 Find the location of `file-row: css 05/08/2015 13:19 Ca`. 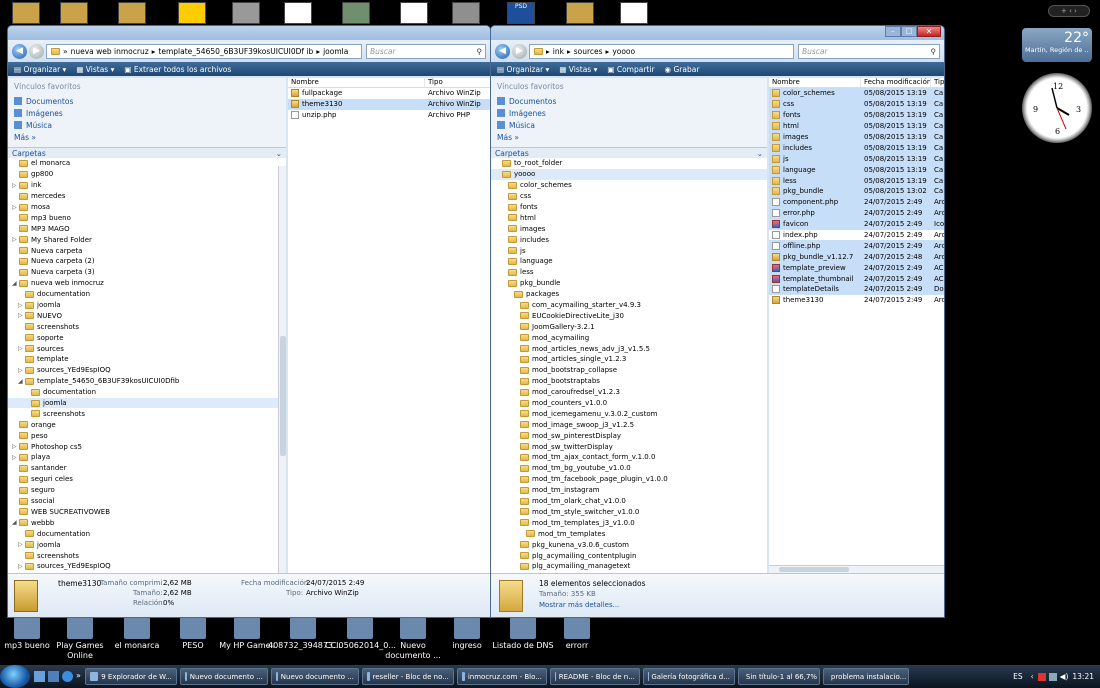

file-row: css 05/08/2015 13:19 Ca is located at coordinates (856, 104).